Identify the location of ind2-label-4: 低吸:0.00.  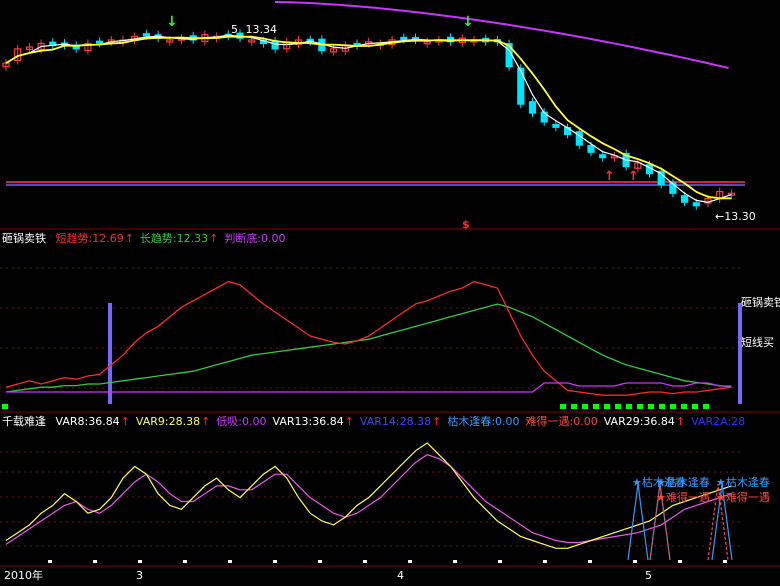
(241, 421).